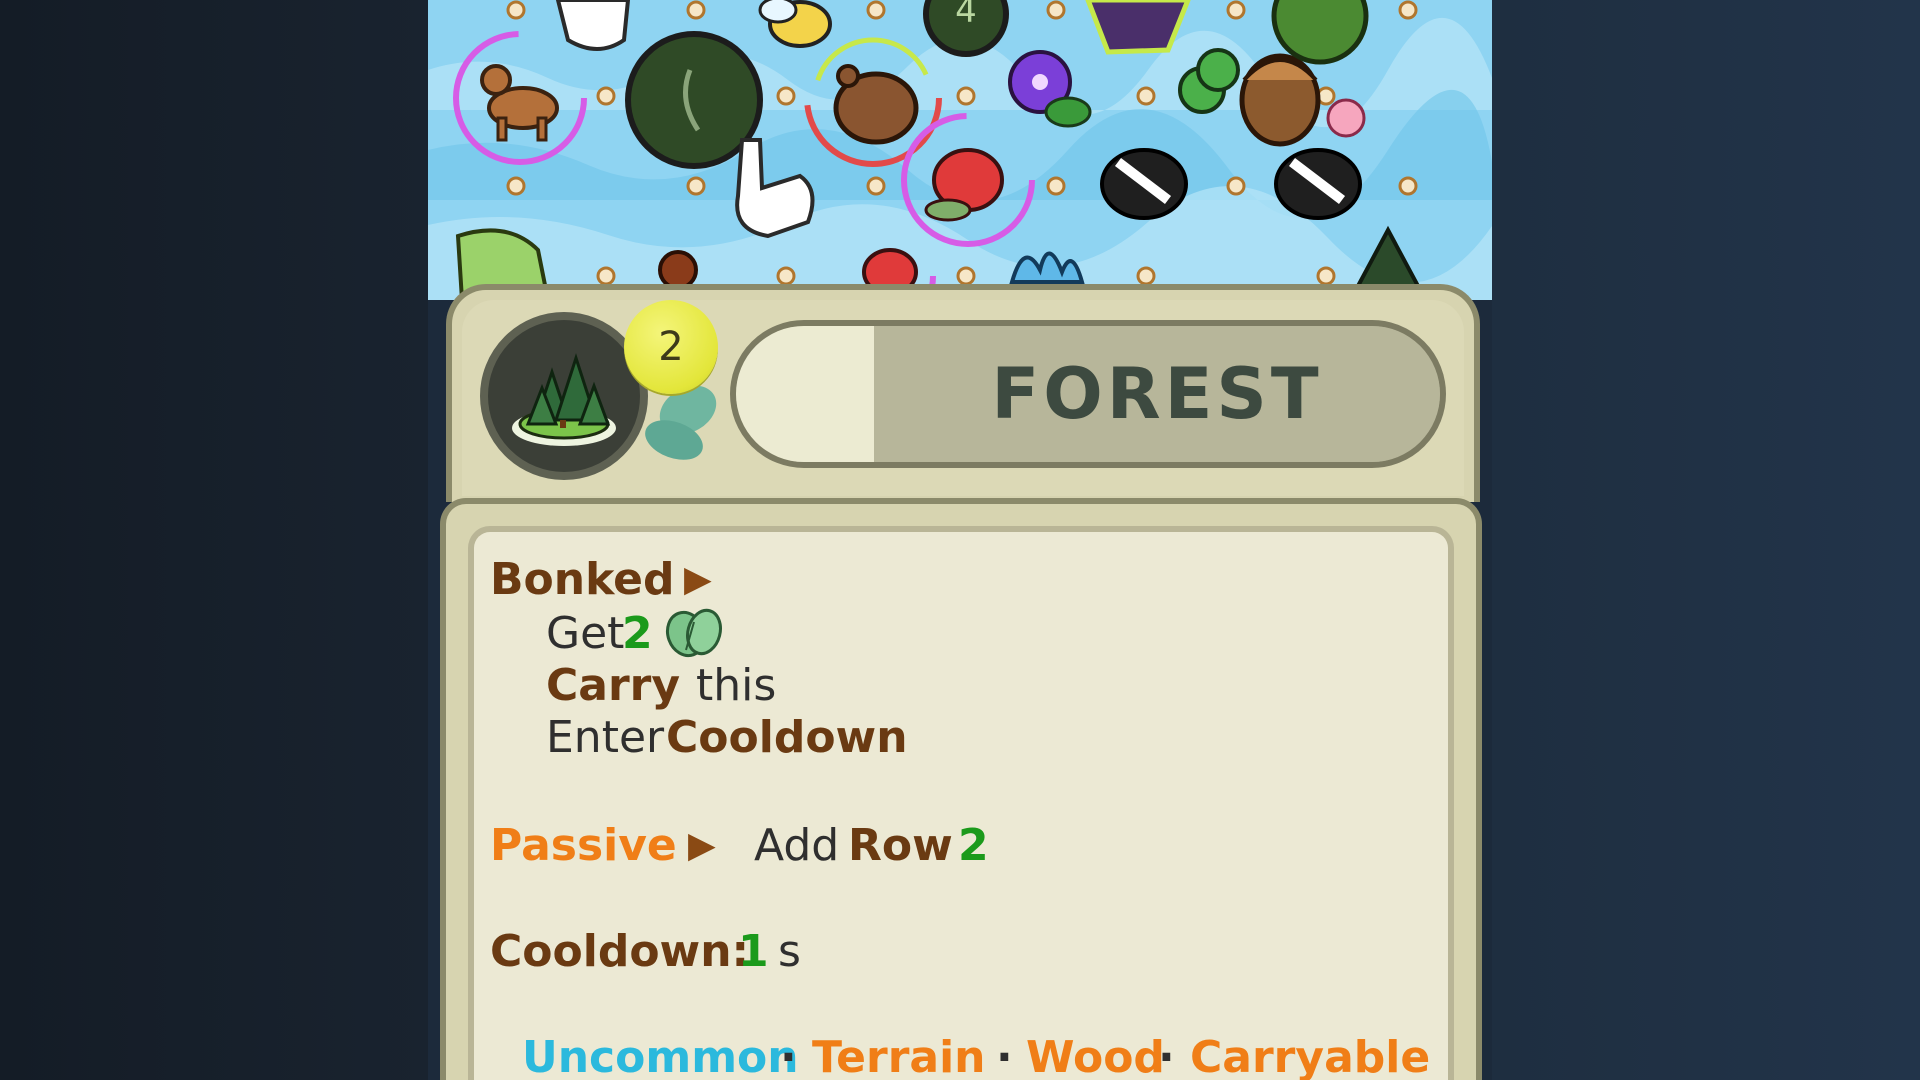  Describe the element at coordinates (900, 845) in the screenshot. I see `passive-row-keyword: Row` at that location.